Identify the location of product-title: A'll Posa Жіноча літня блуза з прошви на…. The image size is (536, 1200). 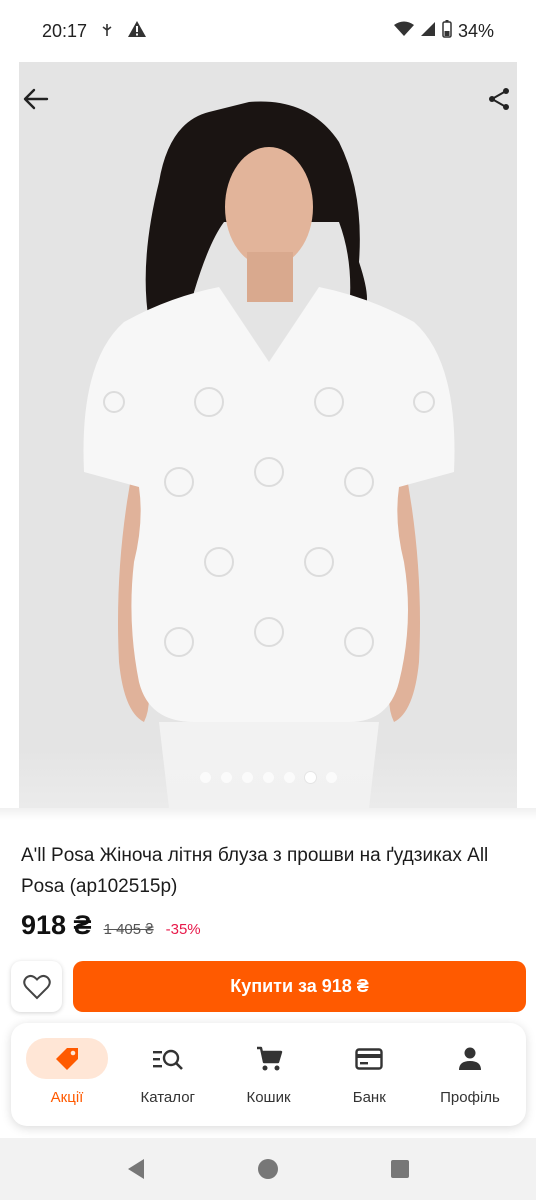
(255, 871).